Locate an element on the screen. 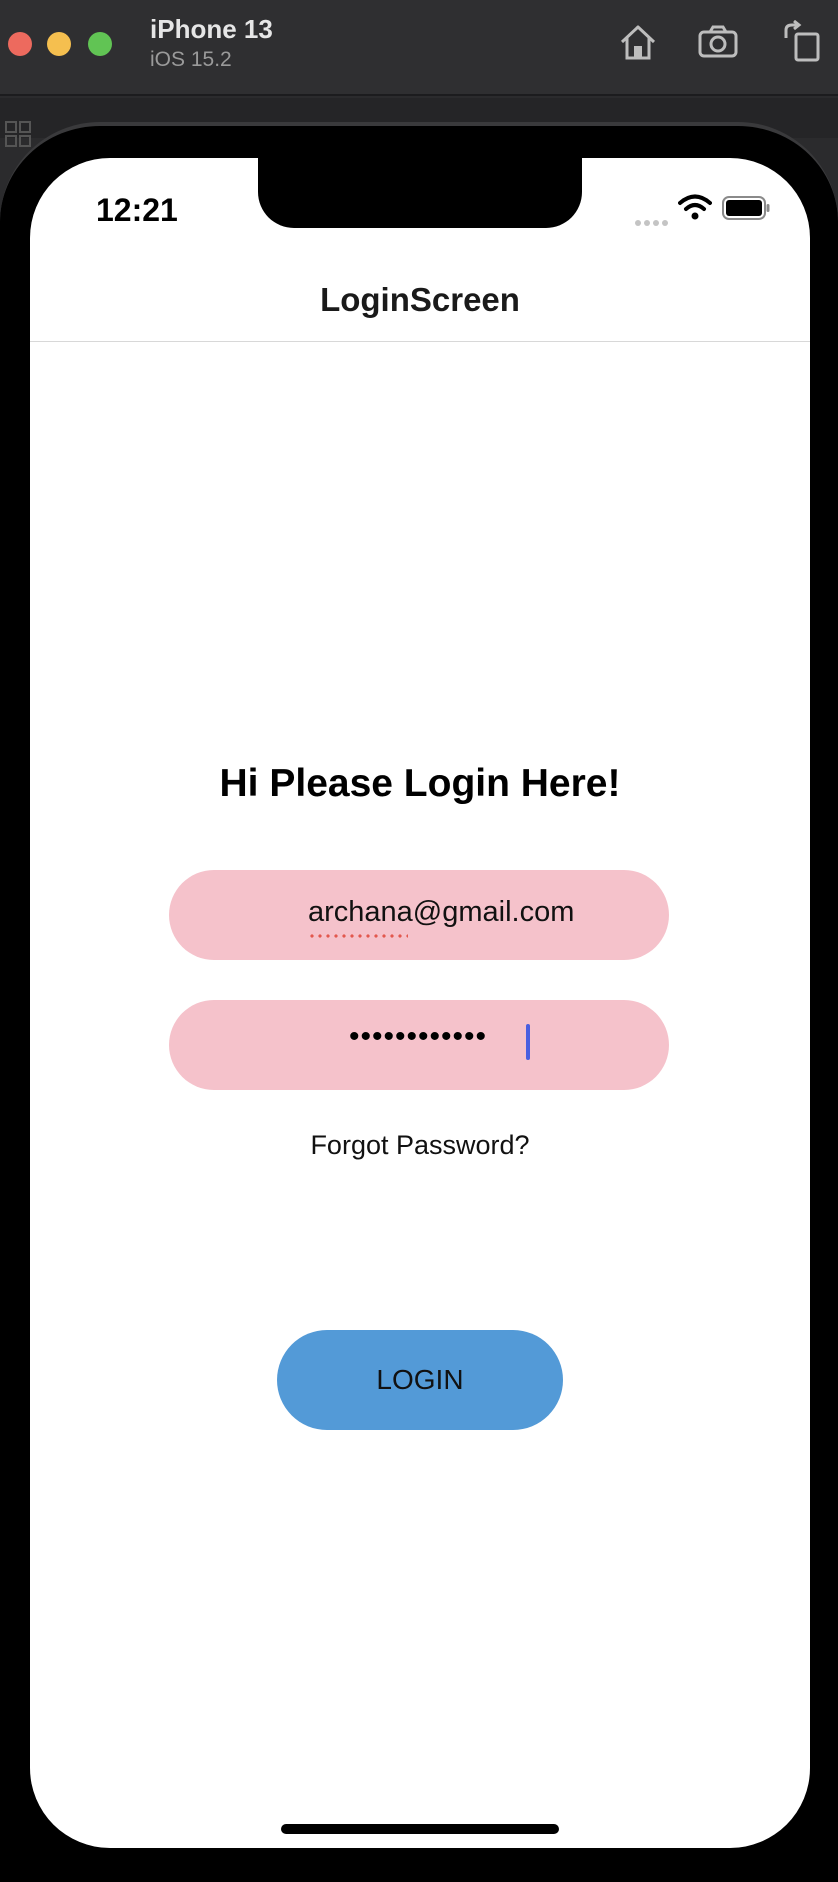 Image resolution: width=838 pixels, height=1882 pixels. rotate-icon is located at coordinates (802, 41).